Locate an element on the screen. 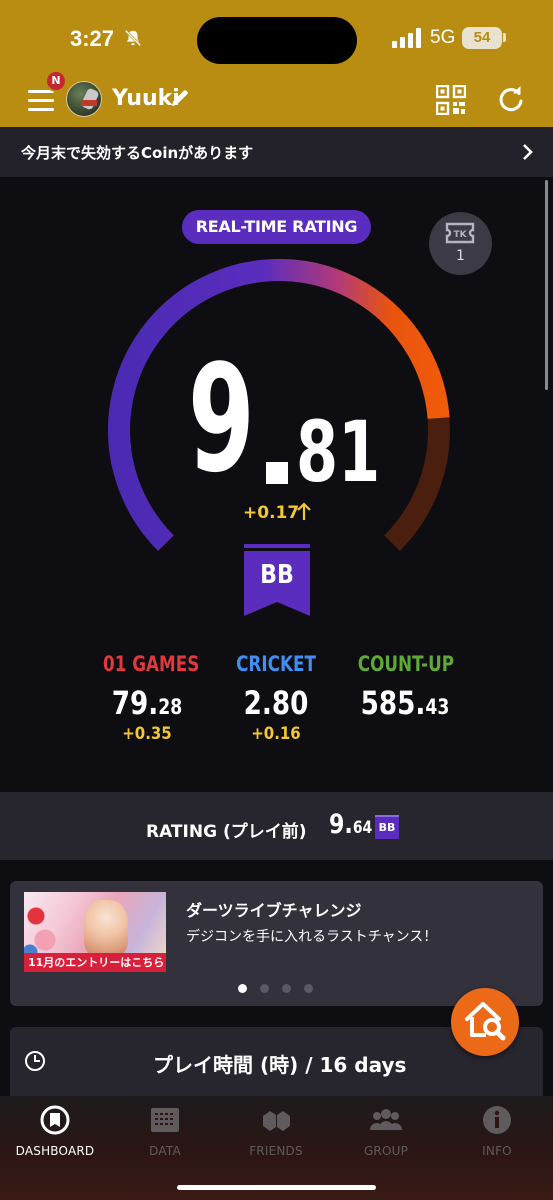  status-time: 3:27 is located at coordinates (92, 38).